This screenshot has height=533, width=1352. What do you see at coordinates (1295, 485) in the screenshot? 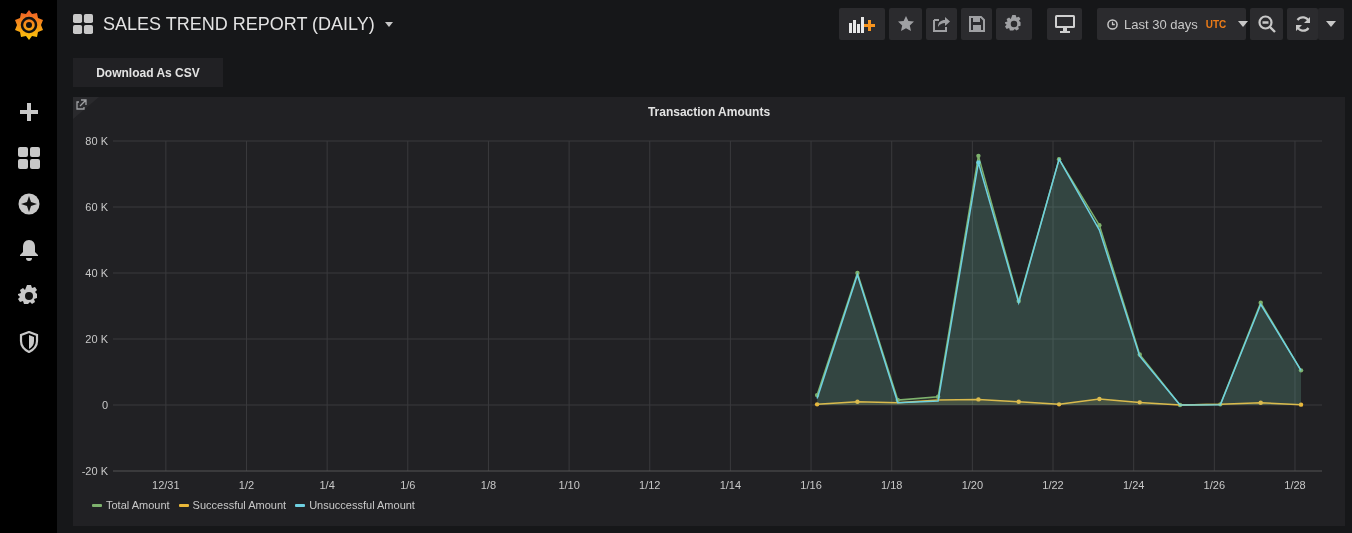
I see `x-tick-label: 1/28` at bounding box center [1295, 485].